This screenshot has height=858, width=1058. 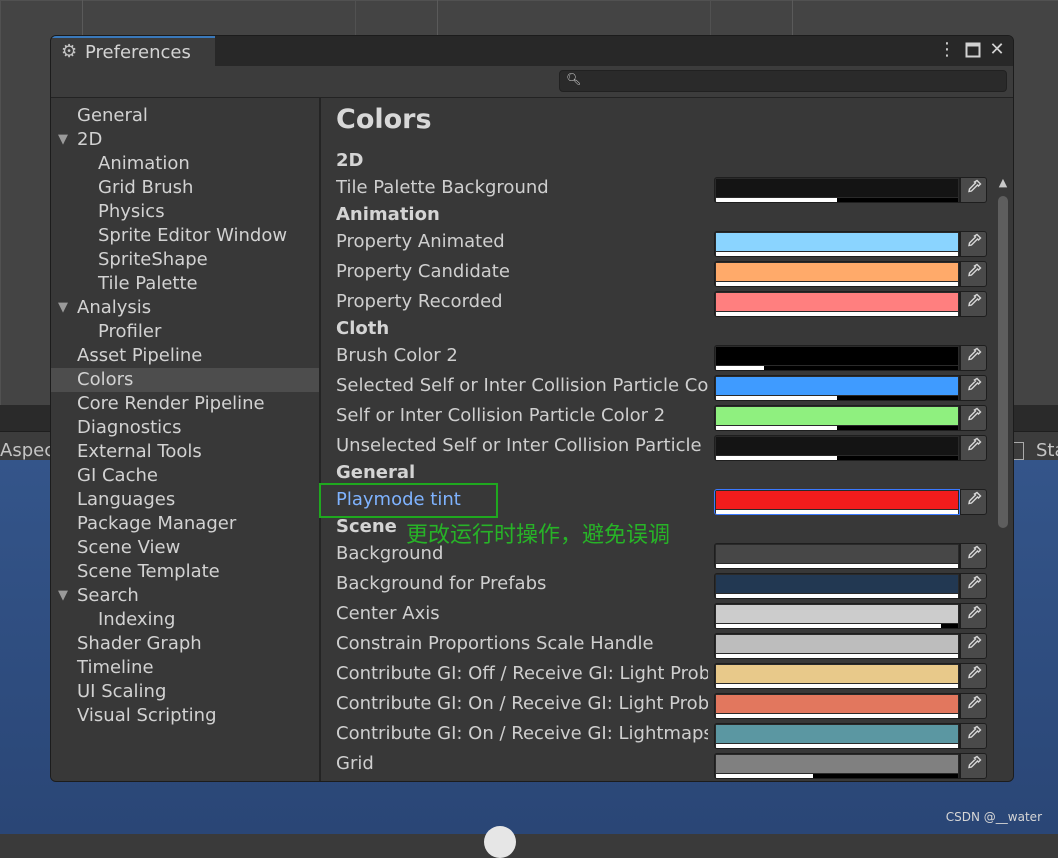 I want to click on sidebar-item-label: Grid Brush, so click(x=146, y=187).